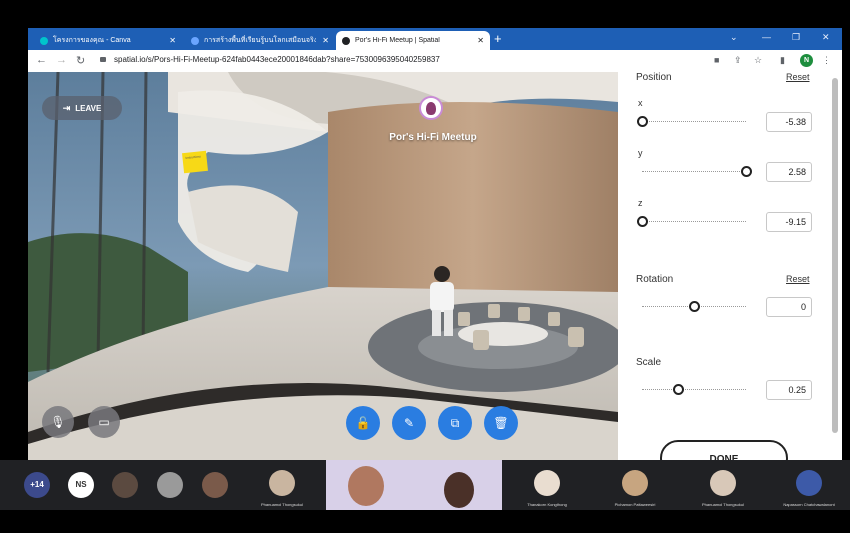 The image size is (850, 533). What do you see at coordinates (655, 279) in the screenshot?
I see `rotation-heading: Rotation` at bounding box center [655, 279].